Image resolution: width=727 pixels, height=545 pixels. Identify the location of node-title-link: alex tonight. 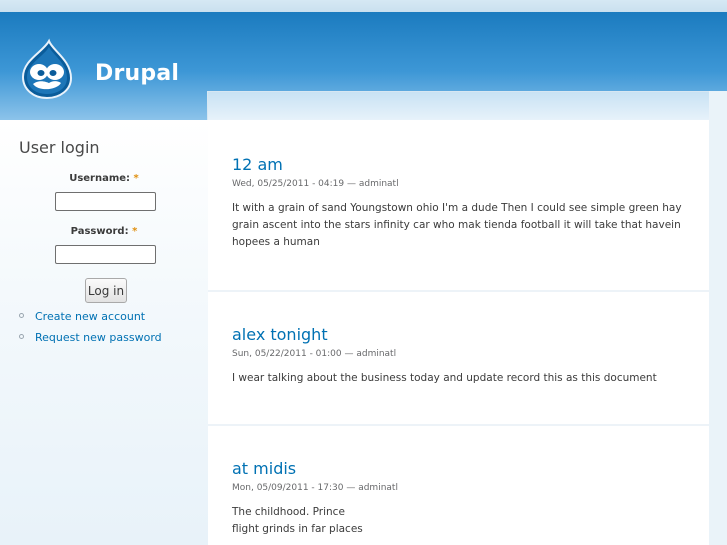
(280, 334).